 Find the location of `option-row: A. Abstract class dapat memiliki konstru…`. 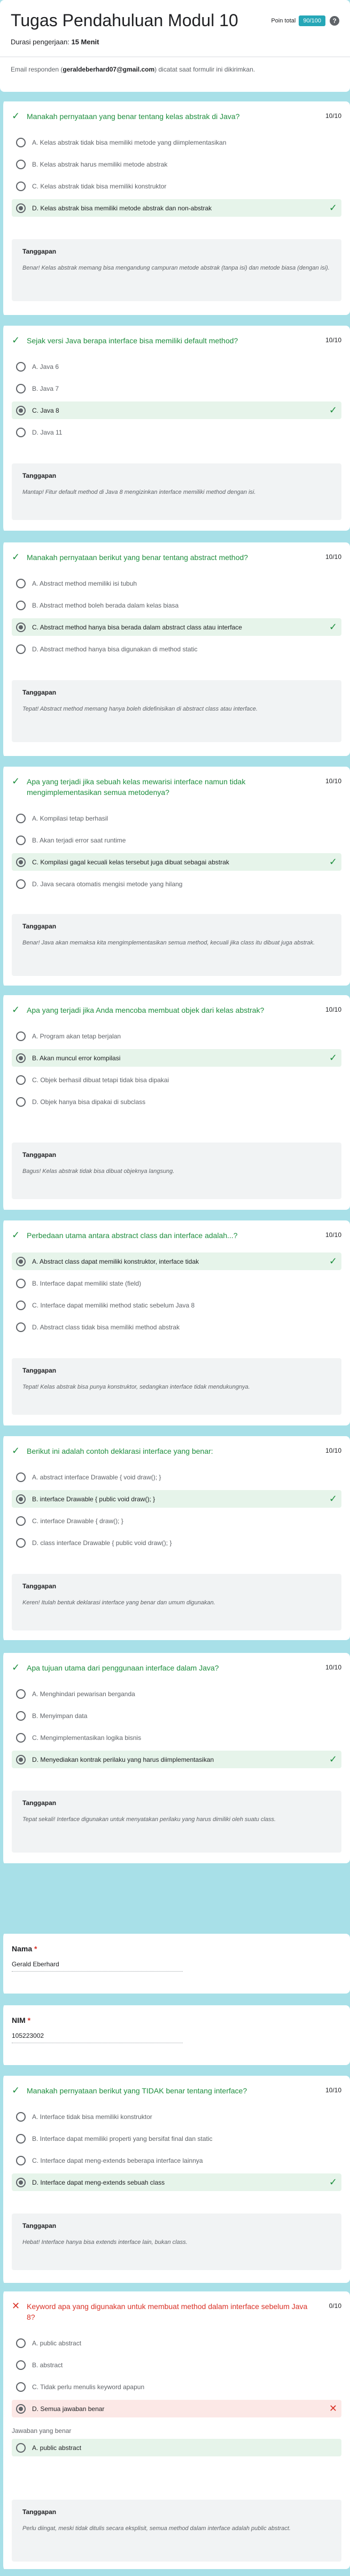

option-row: A. Abstract class dapat memiliki konstru… is located at coordinates (176, 1261).